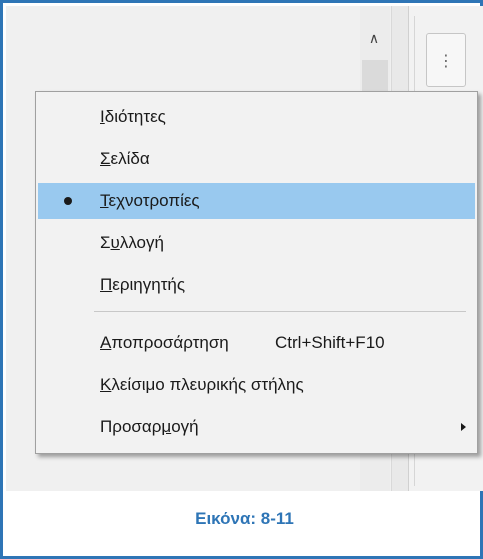  What do you see at coordinates (330, 342) in the screenshot?
I see `menu-item-shortcut: Ctrl+Shift+F10` at bounding box center [330, 342].